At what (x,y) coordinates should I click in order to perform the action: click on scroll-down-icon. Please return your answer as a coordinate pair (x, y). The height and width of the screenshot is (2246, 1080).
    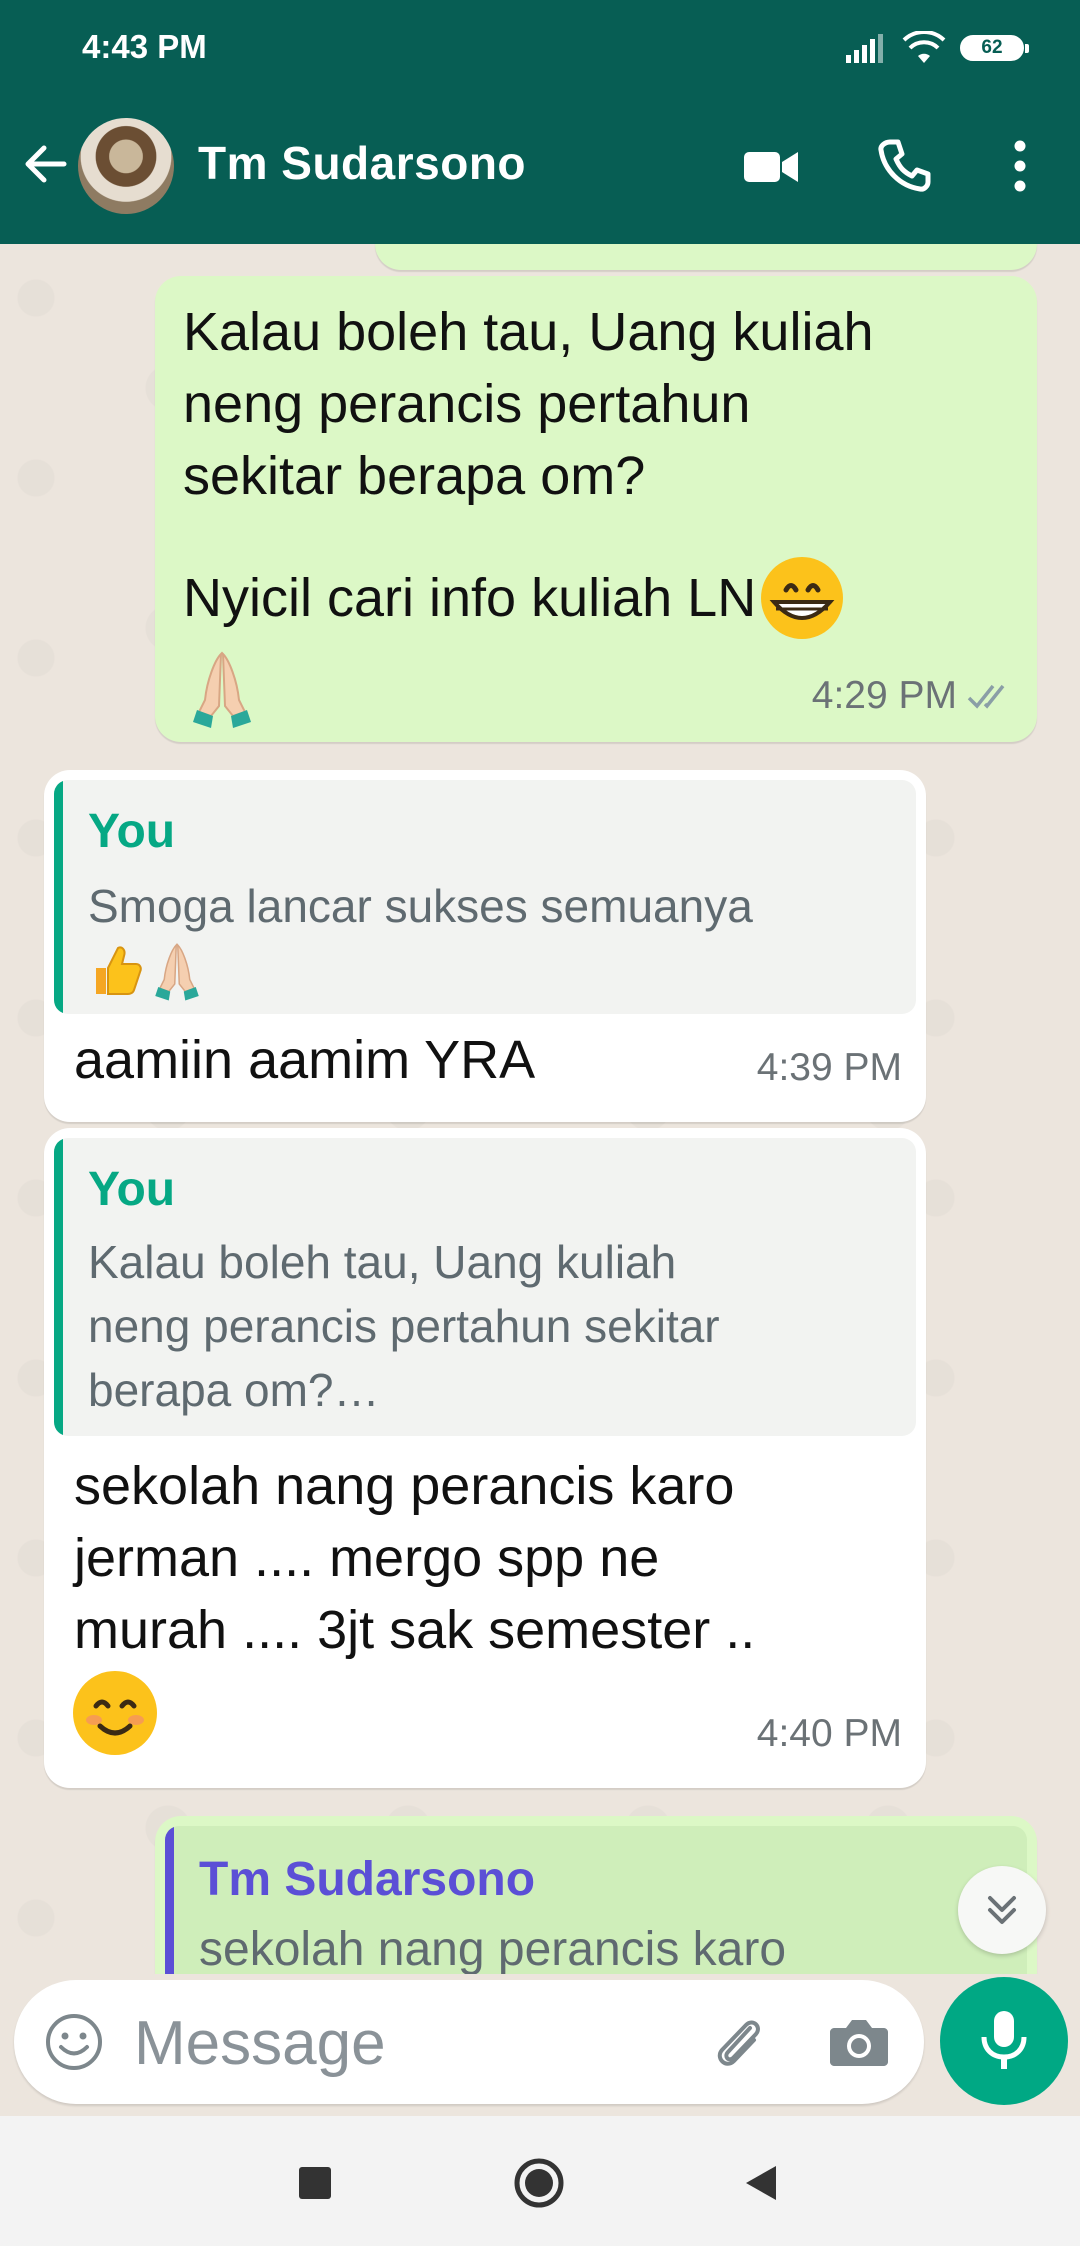
    Looking at the image, I should click on (1002, 1910).